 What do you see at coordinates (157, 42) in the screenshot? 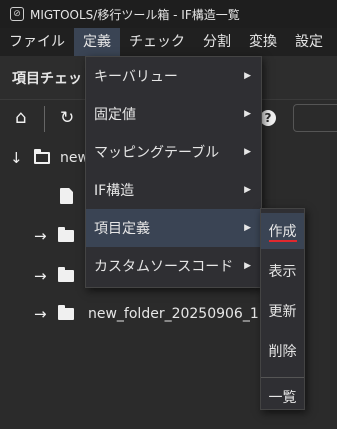
I see `menu-check: チェック` at bounding box center [157, 42].